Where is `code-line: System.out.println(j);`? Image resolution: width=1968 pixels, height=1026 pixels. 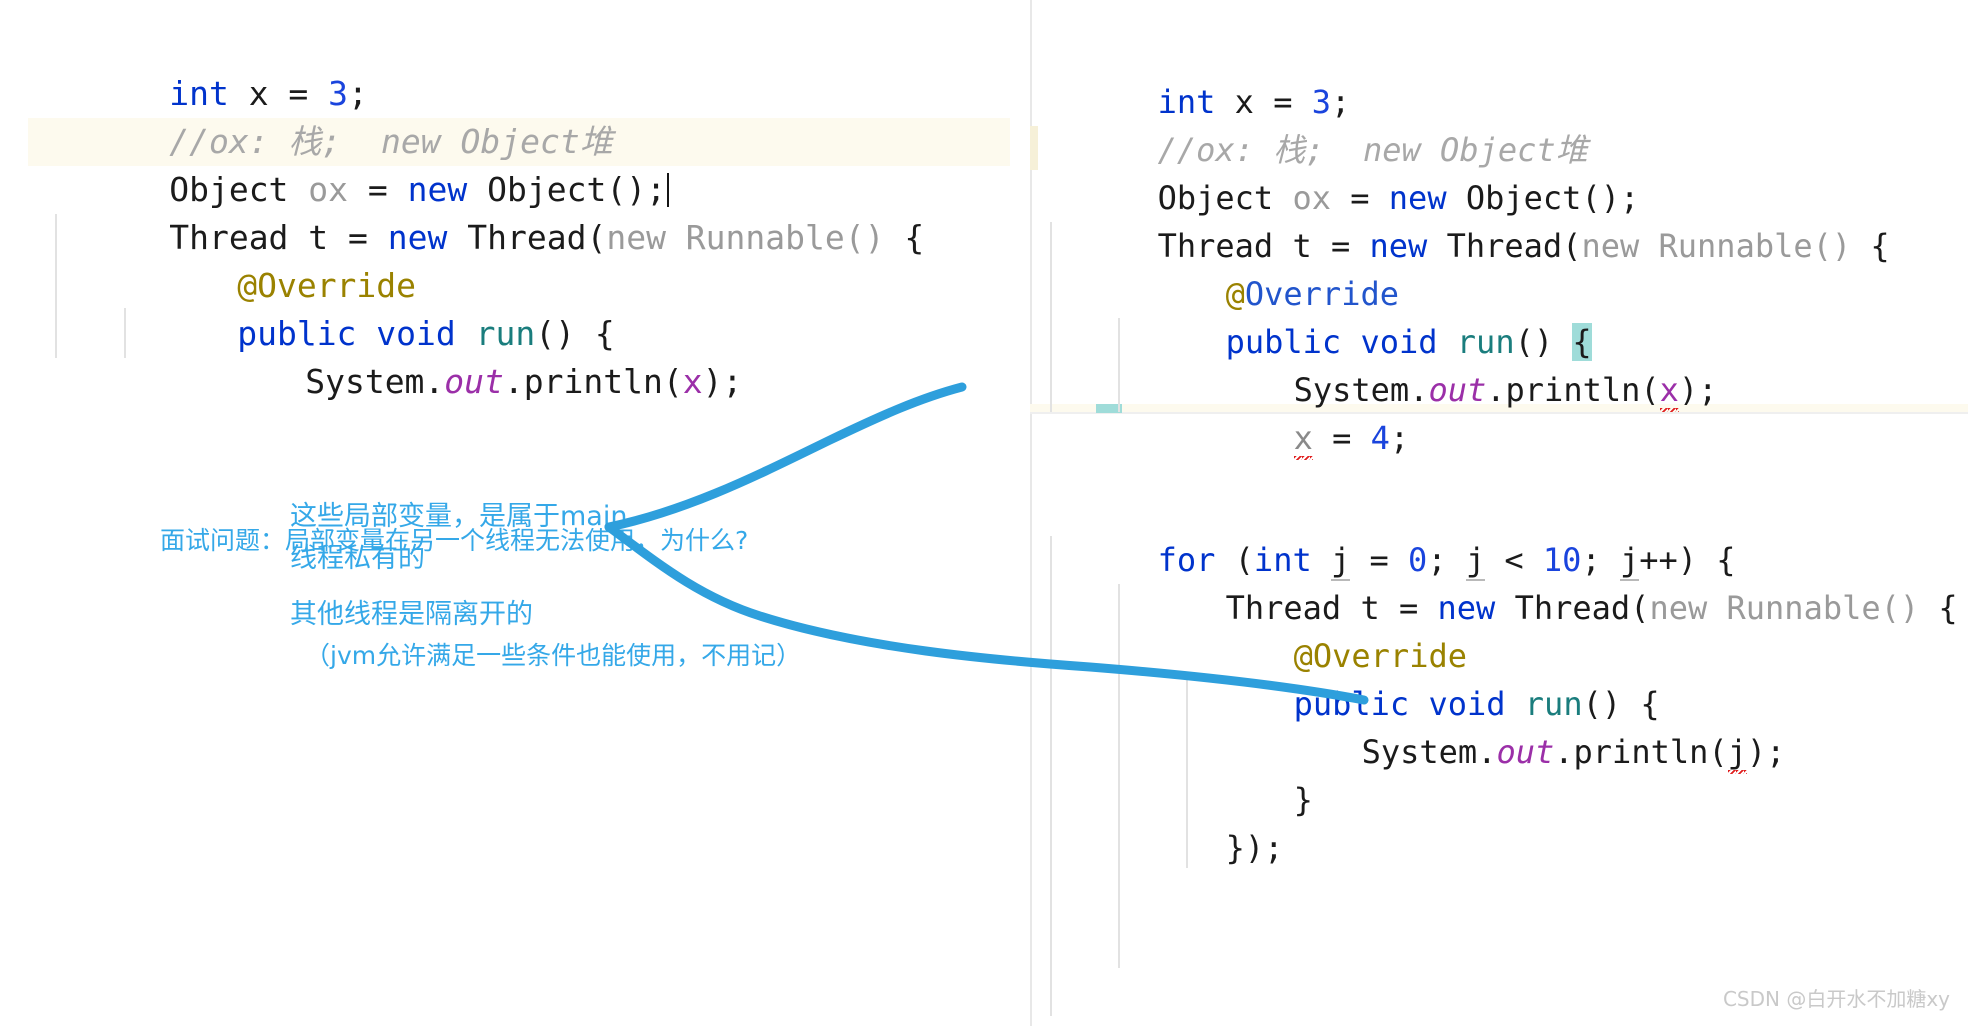 code-line: System.out.println(j); is located at coordinates (1515, 752).